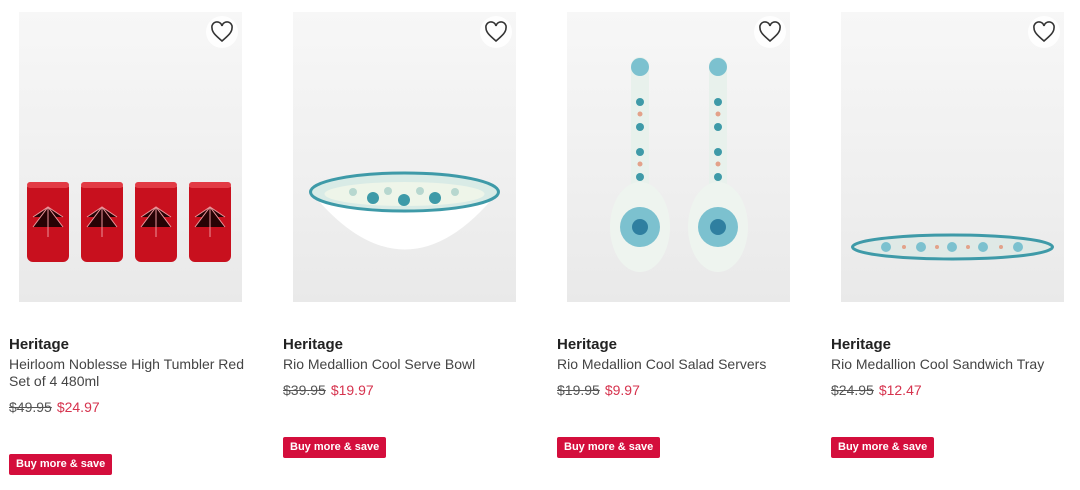 The image size is (1080, 490). Describe the element at coordinates (679, 164) in the screenshot. I see `salad-servers-image` at that location.